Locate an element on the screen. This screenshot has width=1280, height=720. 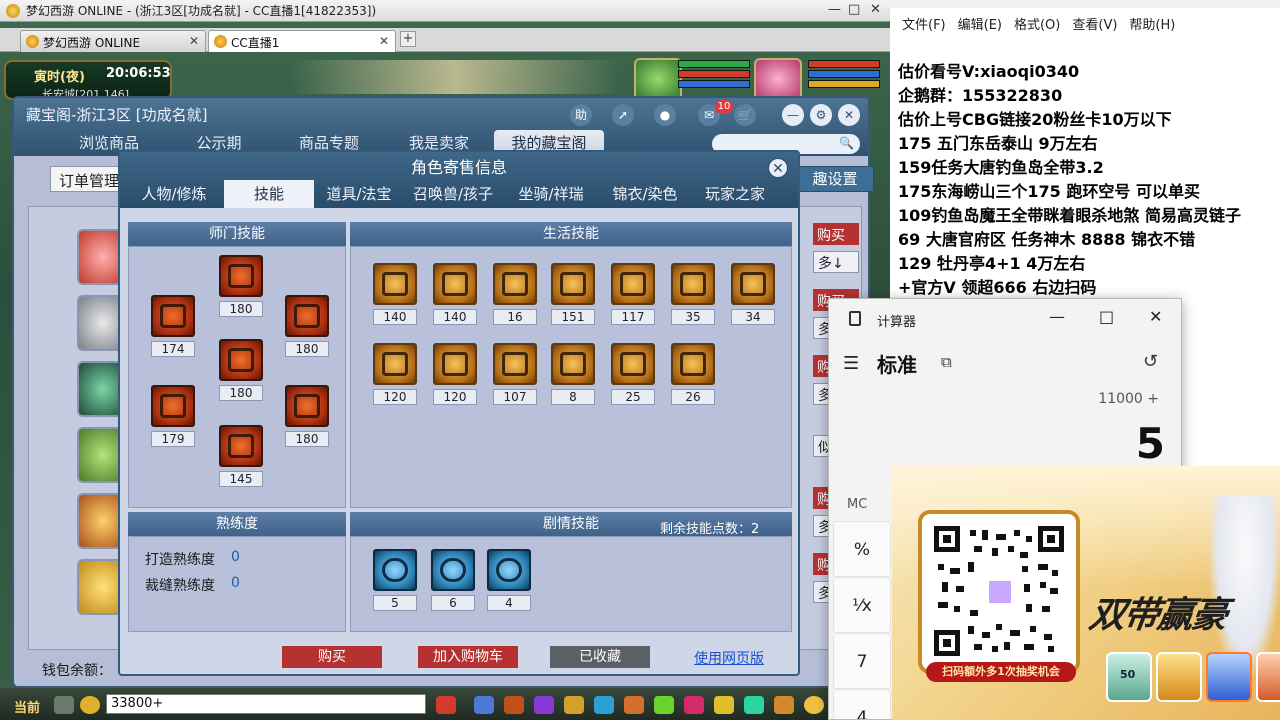
forging-proficiency-label: 打造熟练度 is located at coordinates (180, 560).